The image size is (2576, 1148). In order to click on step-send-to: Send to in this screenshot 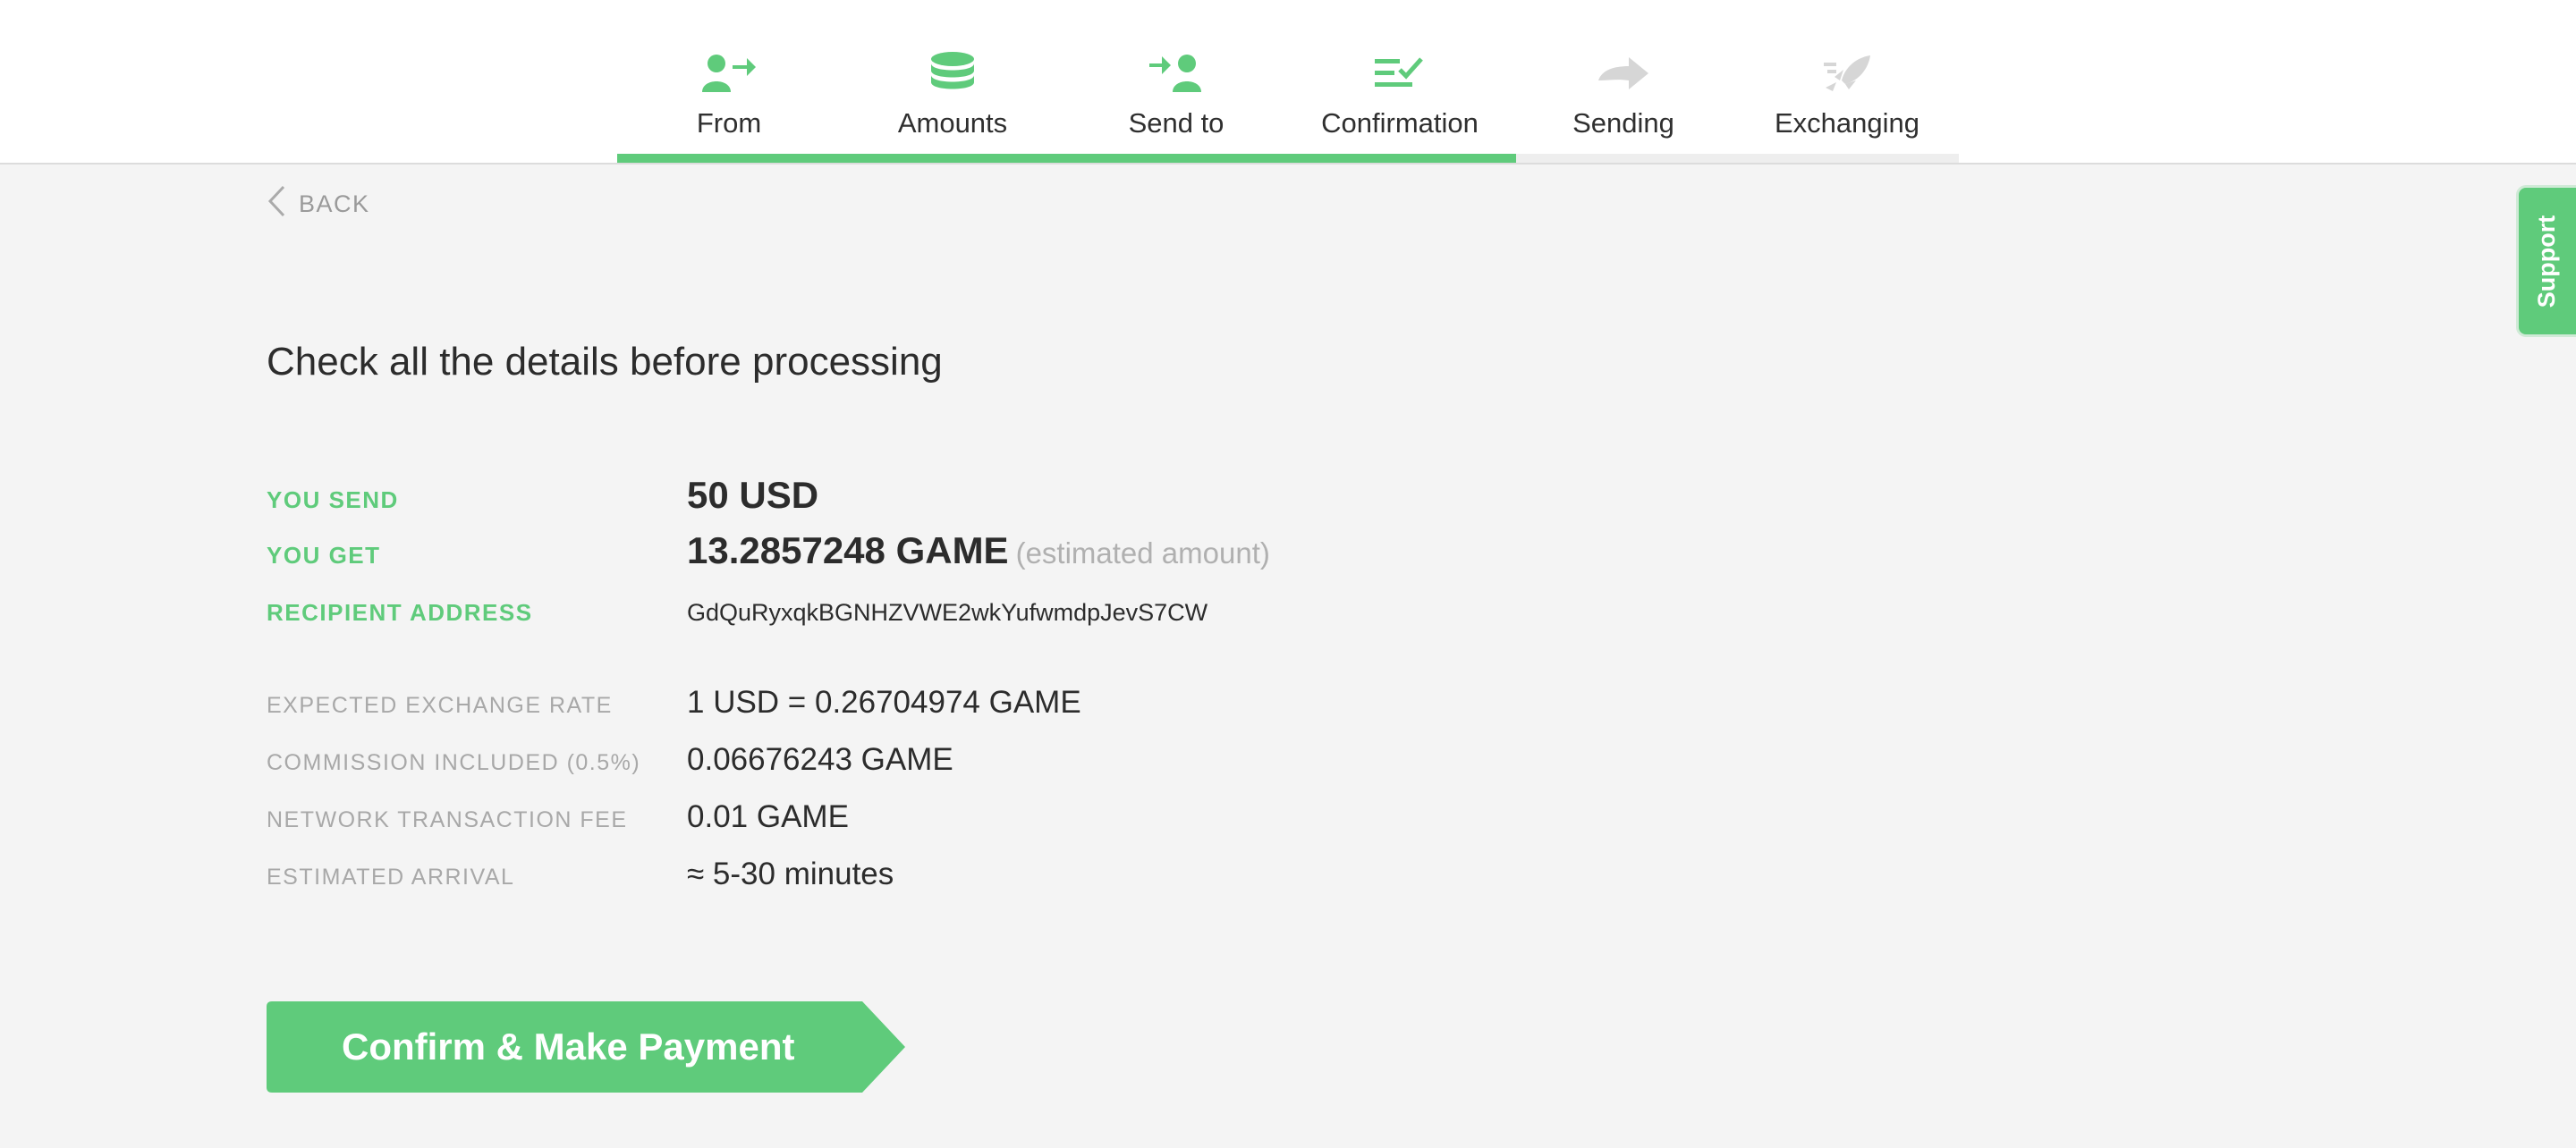, I will do `click(1176, 82)`.